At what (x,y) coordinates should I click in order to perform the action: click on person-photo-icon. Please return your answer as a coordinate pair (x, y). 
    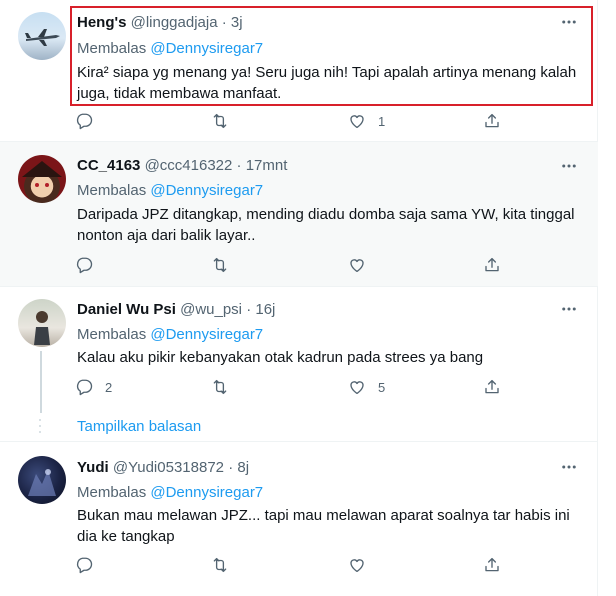
    Looking at the image, I should click on (42, 328).